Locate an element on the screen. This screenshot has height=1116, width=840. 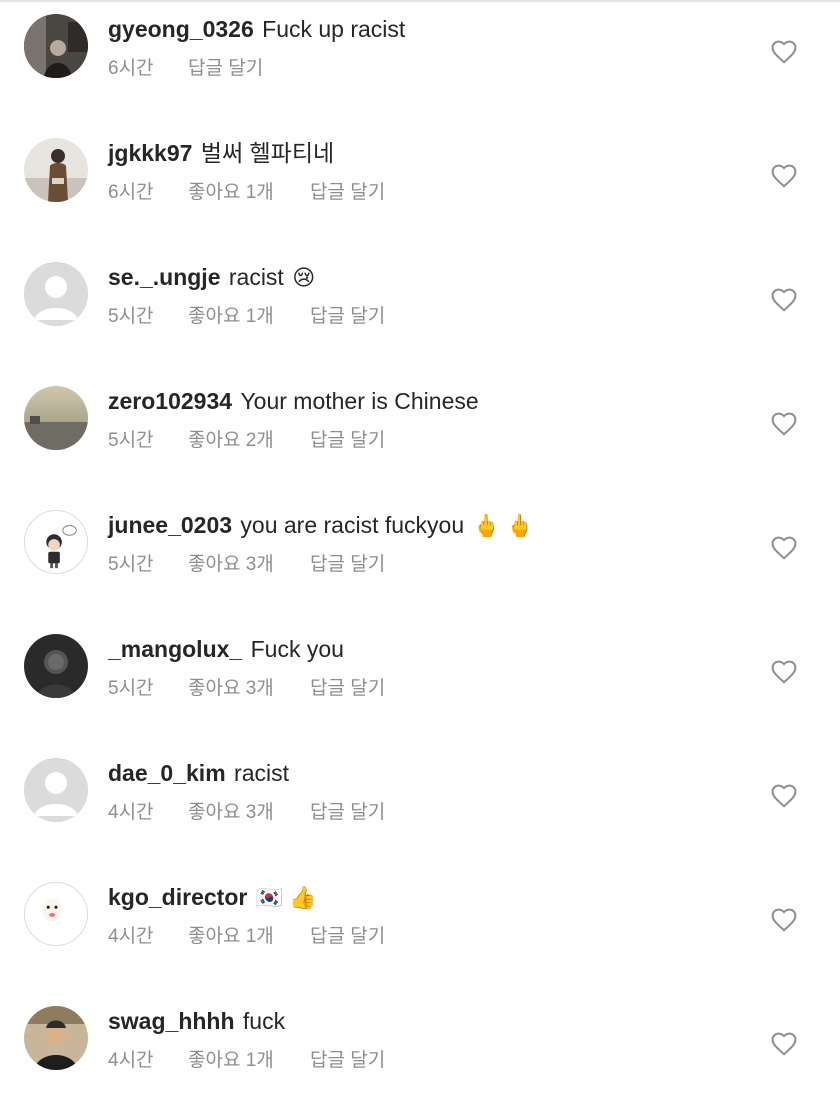
username-link: jgkkk97 is located at coordinates (150, 153).